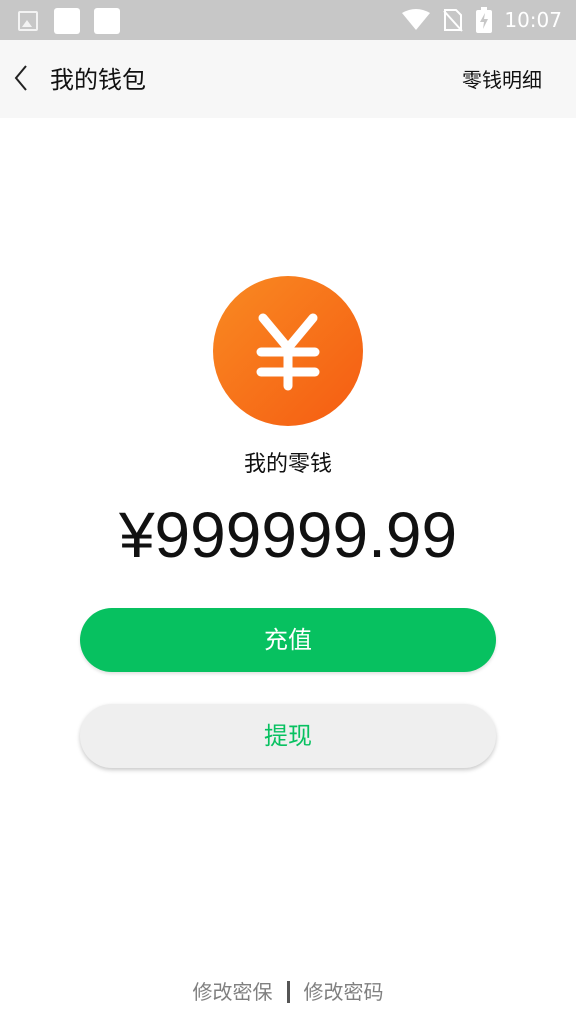 Image resolution: width=576 pixels, height=1024 pixels. What do you see at coordinates (453, 20) in the screenshot?
I see `no-sim-icon` at bounding box center [453, 20].